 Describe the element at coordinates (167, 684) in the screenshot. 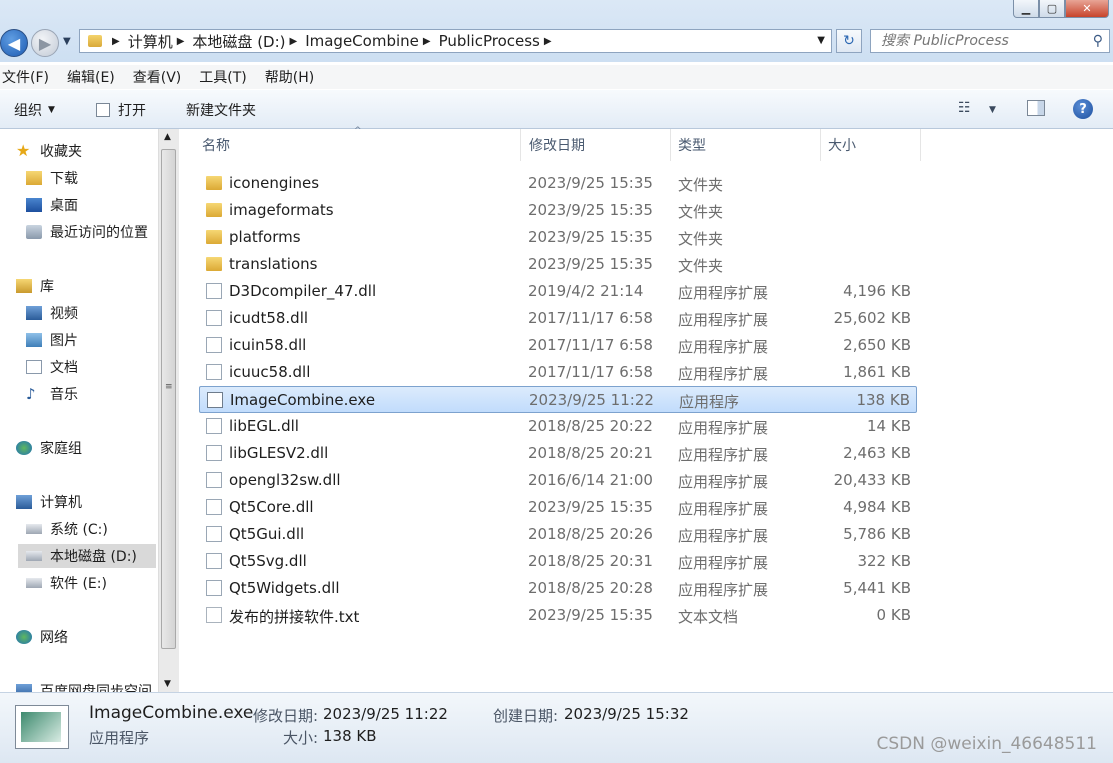

I see `scroll-down-icon: ▼` at that location.